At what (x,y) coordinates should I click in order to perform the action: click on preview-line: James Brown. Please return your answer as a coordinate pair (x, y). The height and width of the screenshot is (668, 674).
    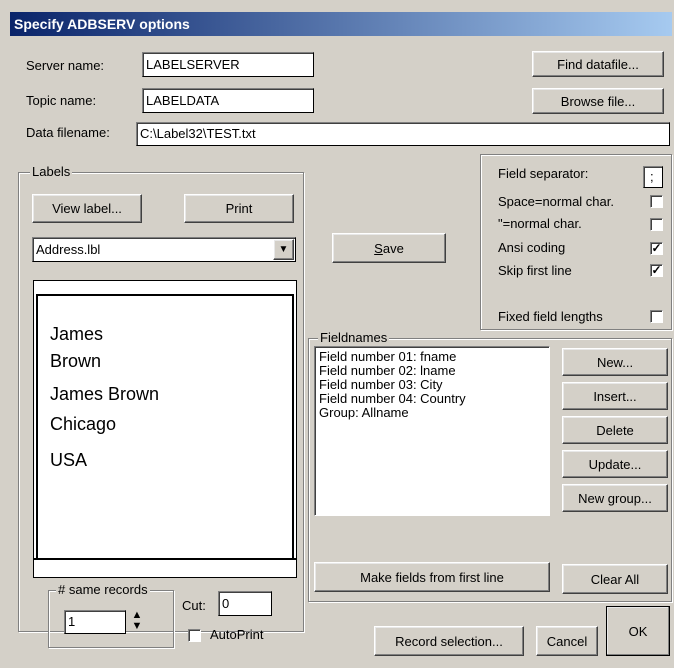
    Looking at the image, I should click on (105, 394).